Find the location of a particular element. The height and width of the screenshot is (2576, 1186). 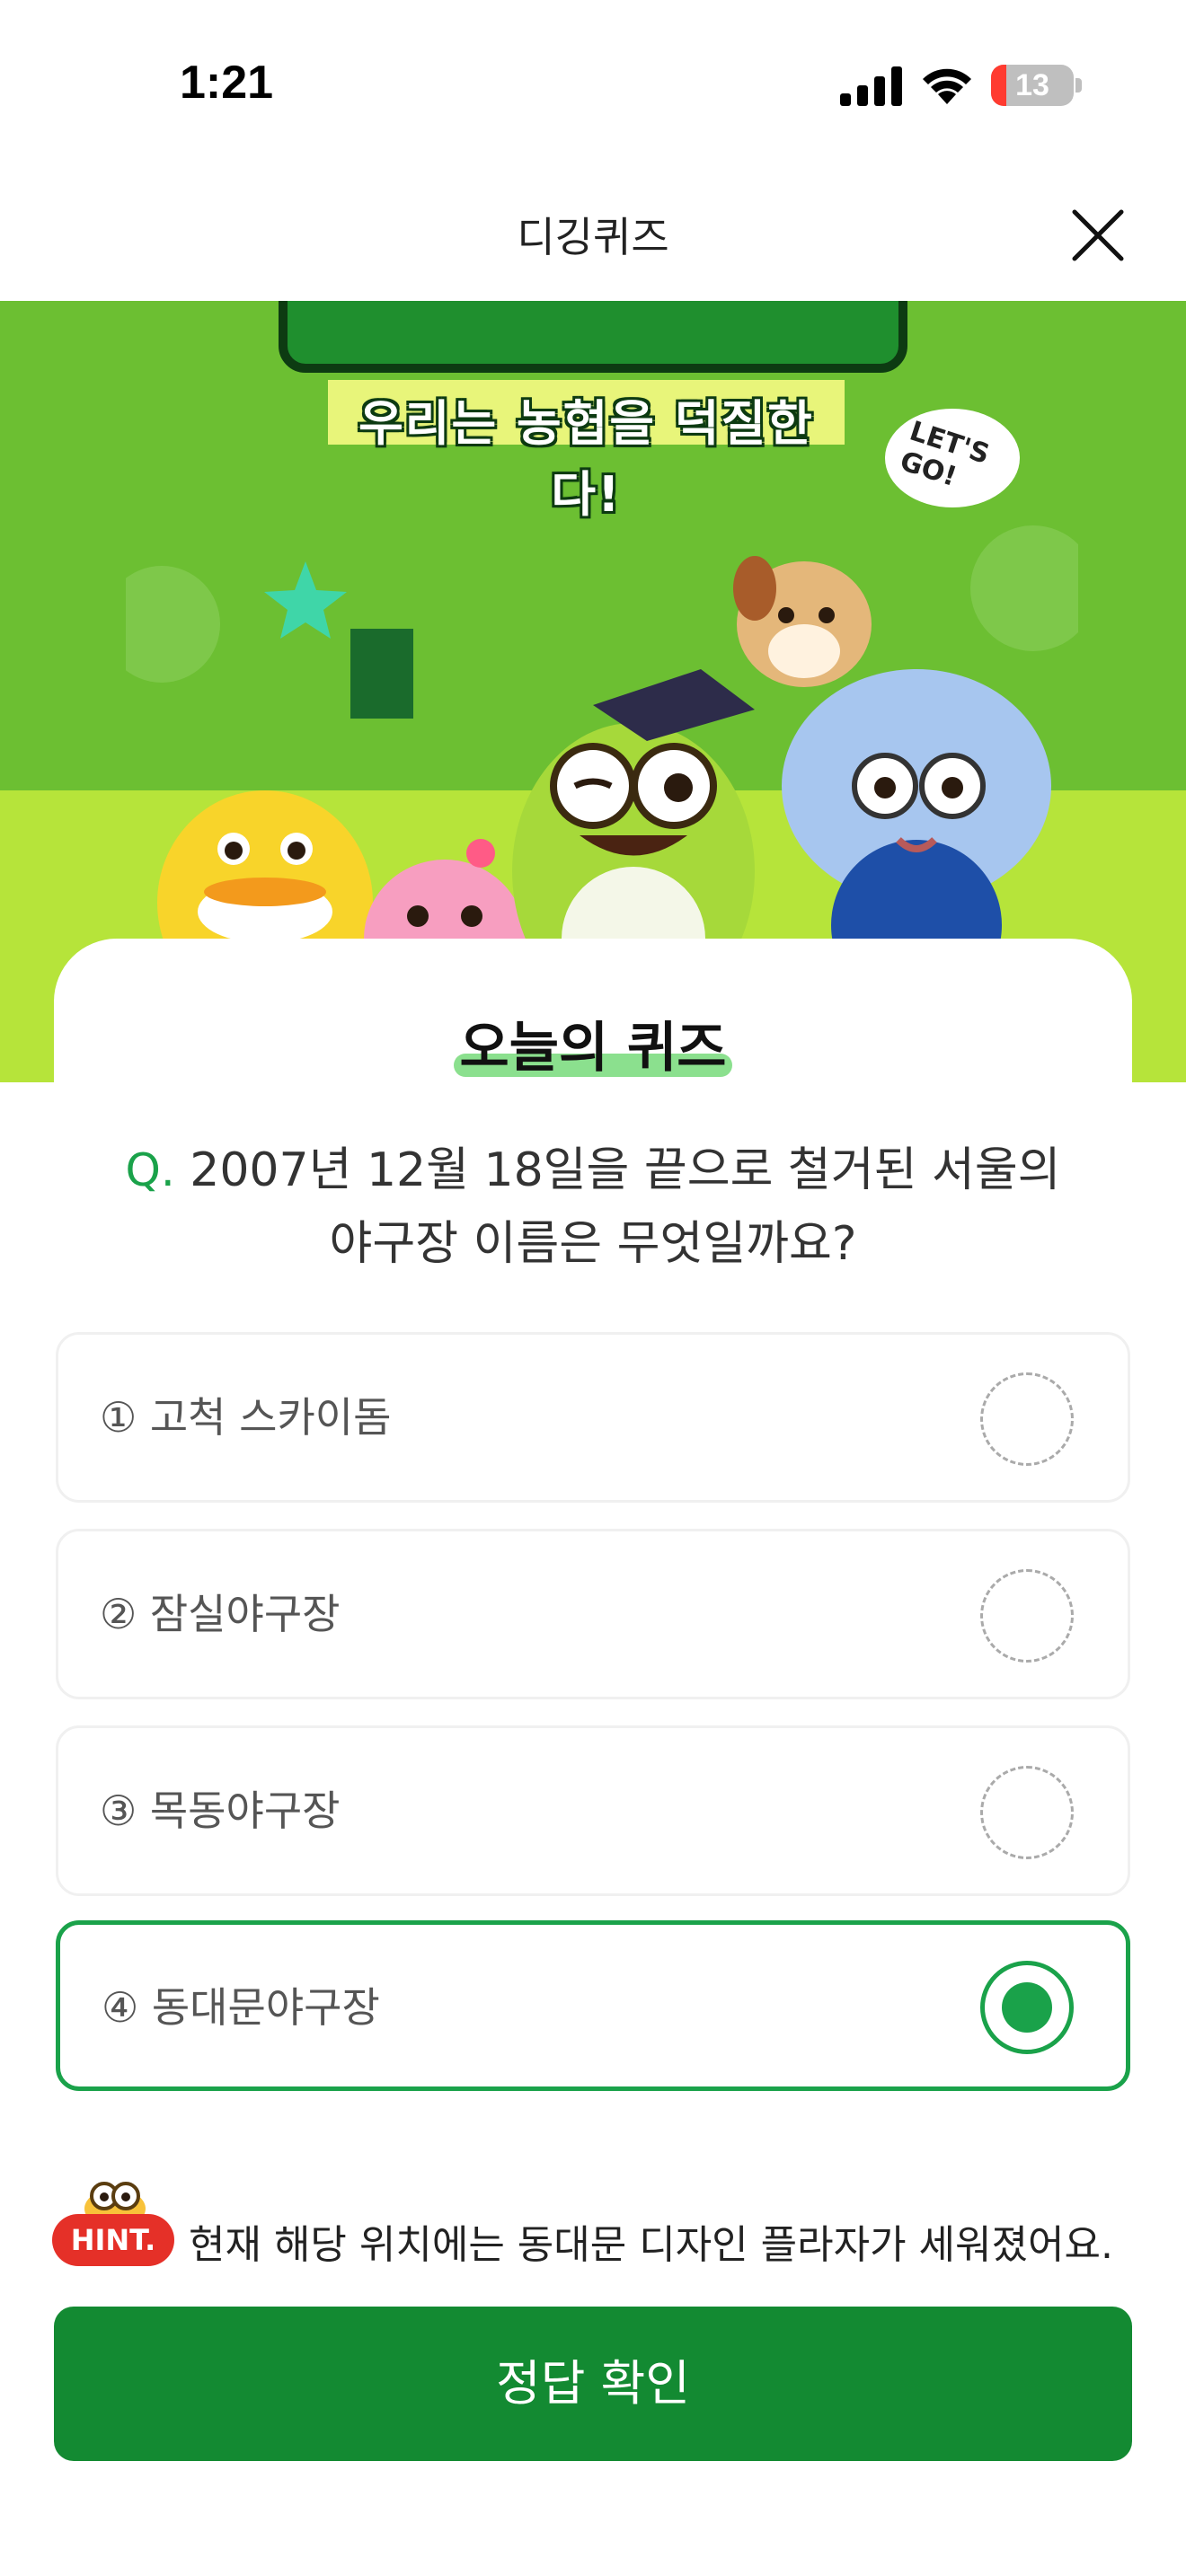

hint-badge-label: HINT. is located at coordinates (113, 2240).